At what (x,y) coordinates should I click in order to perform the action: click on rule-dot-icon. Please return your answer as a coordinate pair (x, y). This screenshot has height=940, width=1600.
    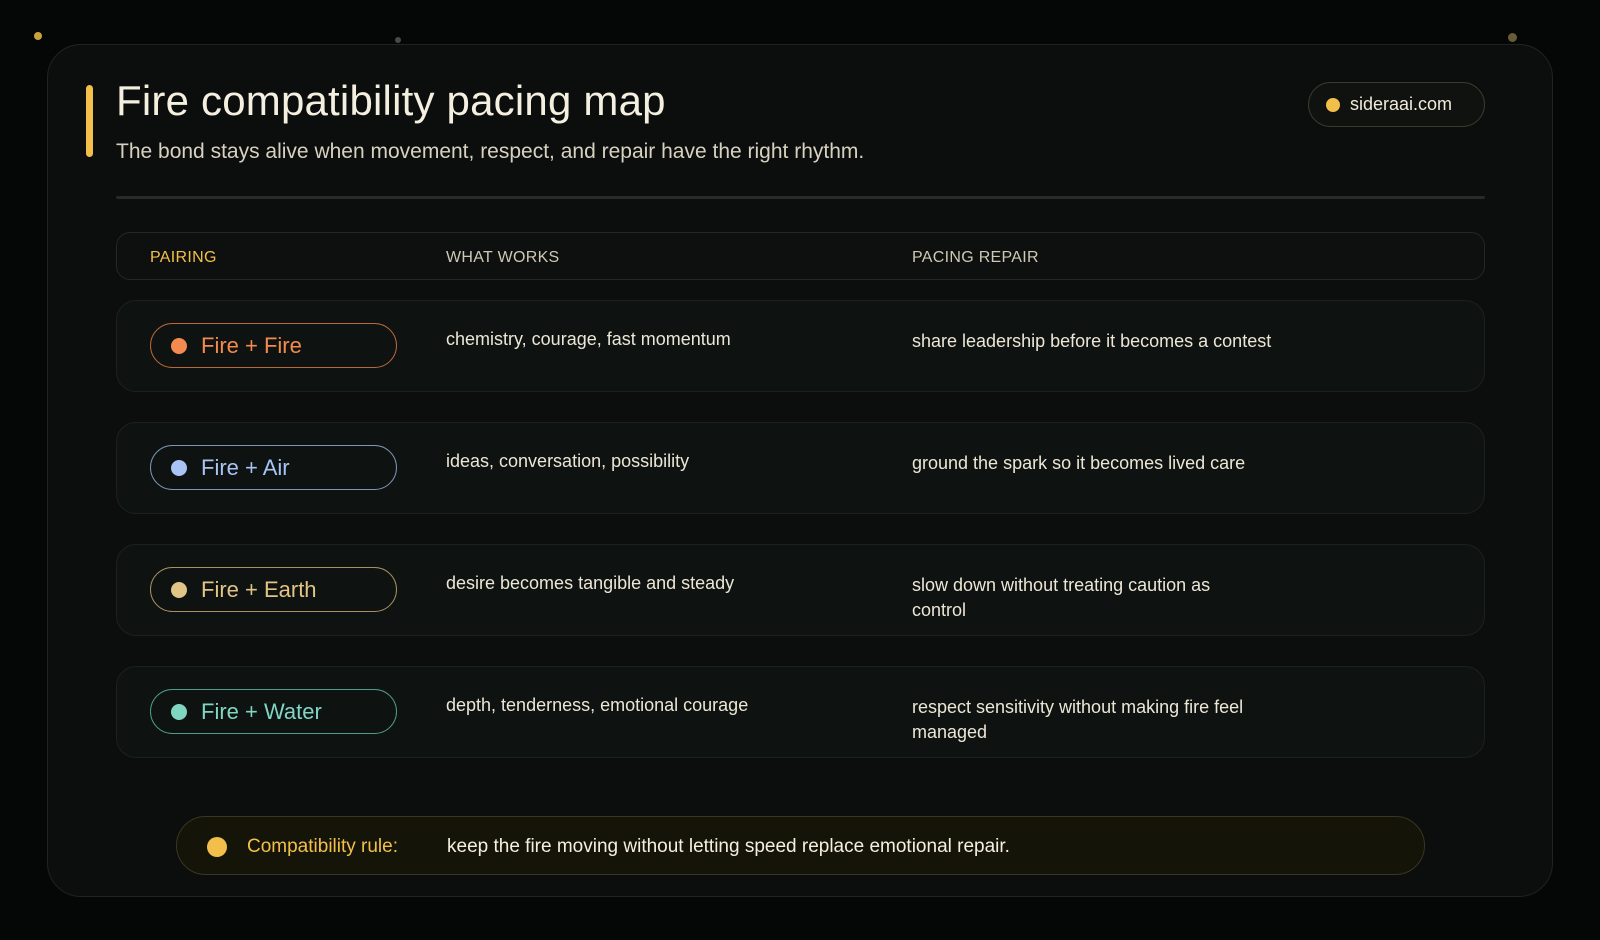
    Looking at the image, I should click on (217, 847).